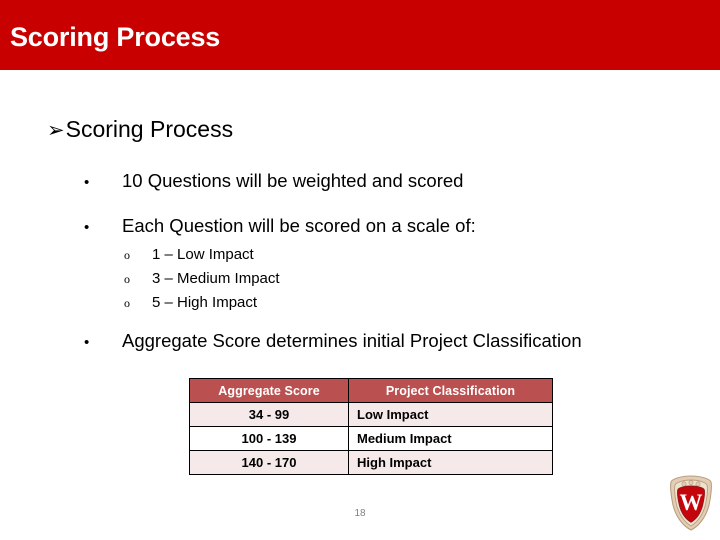 The width and height of the screenshot is (720, 540). Describe the element at coordinates (360, 35) in the screenshot. I see `slide-title-bar: Scoring Process` at that location.